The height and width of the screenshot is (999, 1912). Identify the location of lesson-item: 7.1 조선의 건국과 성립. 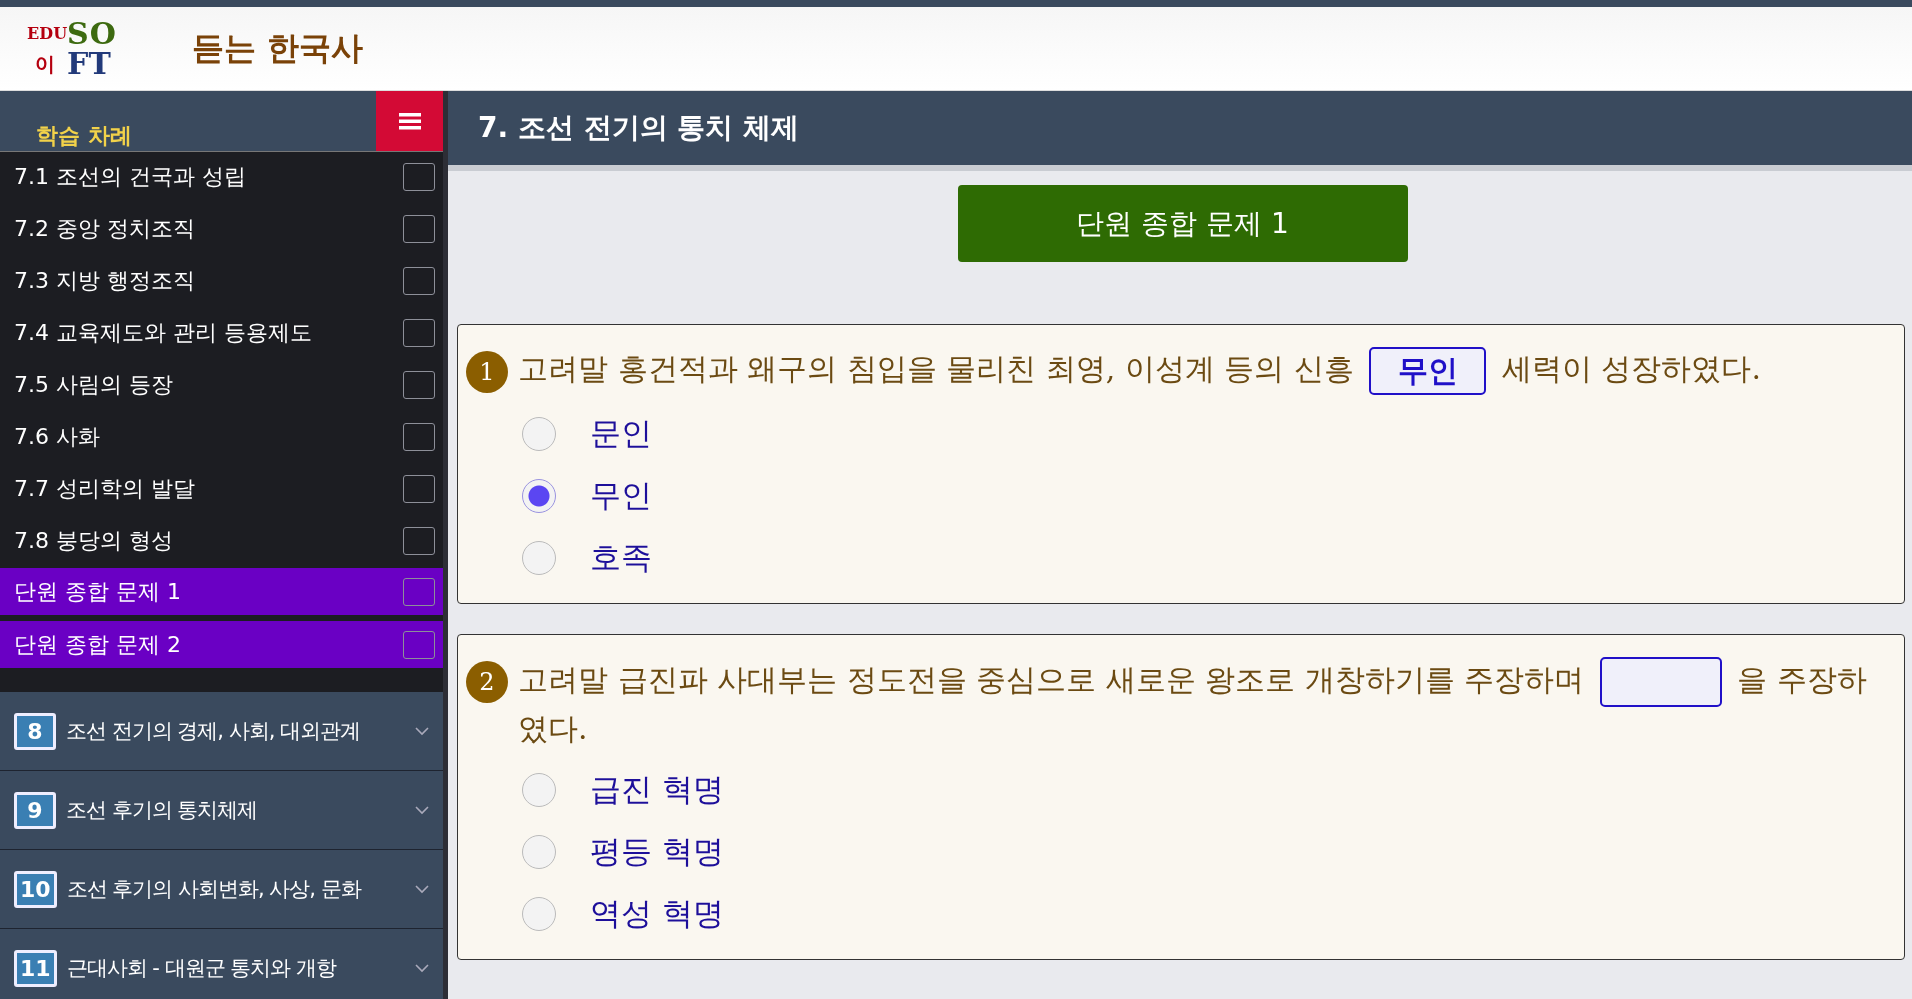
(221, 178).